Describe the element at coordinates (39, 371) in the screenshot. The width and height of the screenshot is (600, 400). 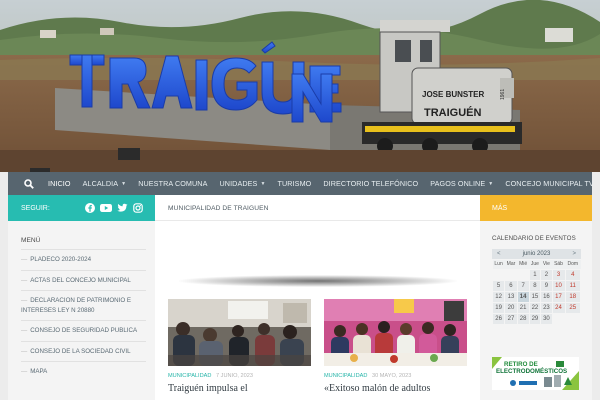
I see `sidebar-item-label: MAPA` at that location.